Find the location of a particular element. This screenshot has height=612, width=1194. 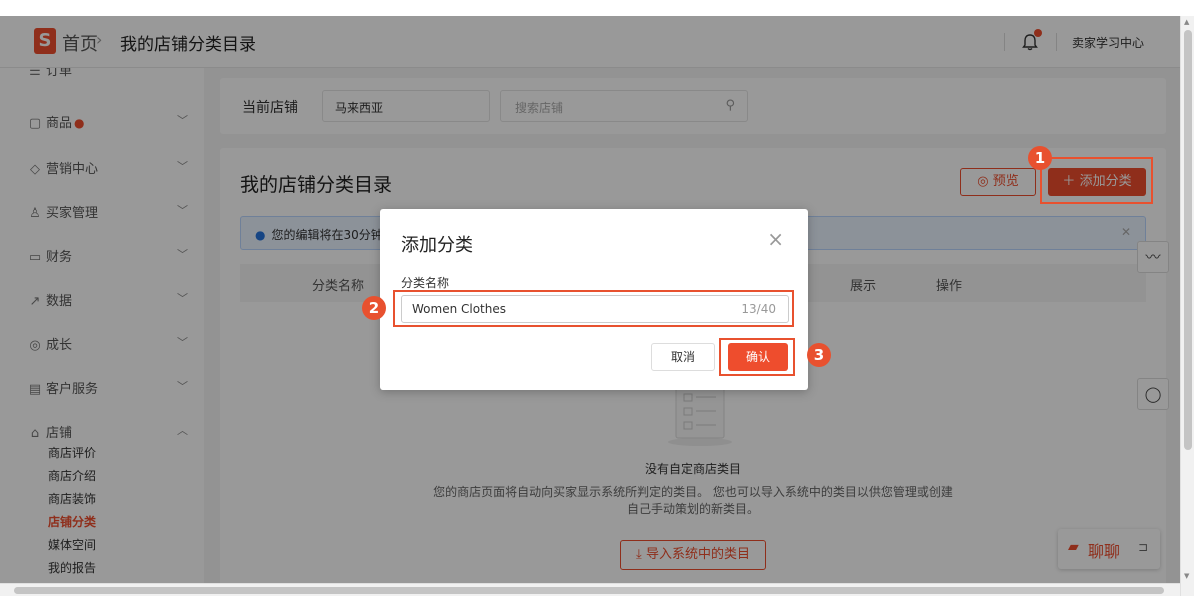

horizontal-scrollbar is located at coordinates (590, 589).